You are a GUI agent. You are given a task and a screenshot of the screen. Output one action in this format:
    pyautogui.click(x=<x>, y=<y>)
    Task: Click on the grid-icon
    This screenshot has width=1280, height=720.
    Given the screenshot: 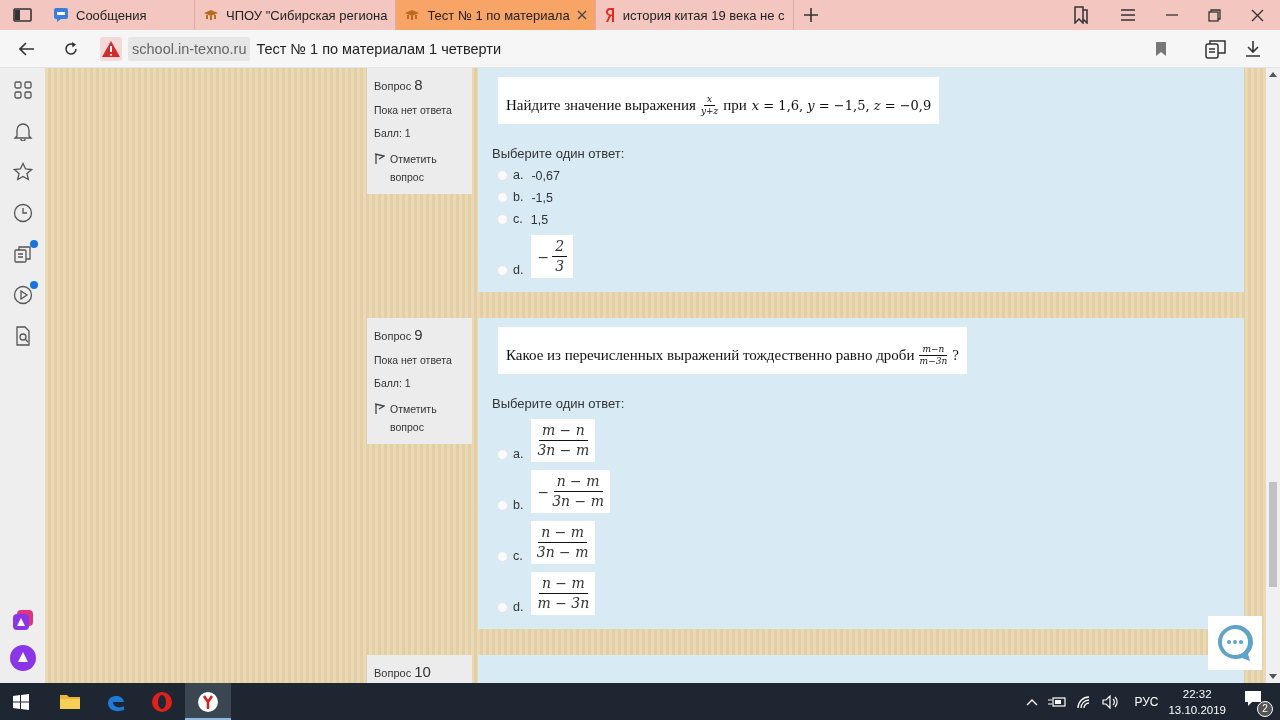 What is the action you would take?
    pyautogui.click(x=22, y=90)
    